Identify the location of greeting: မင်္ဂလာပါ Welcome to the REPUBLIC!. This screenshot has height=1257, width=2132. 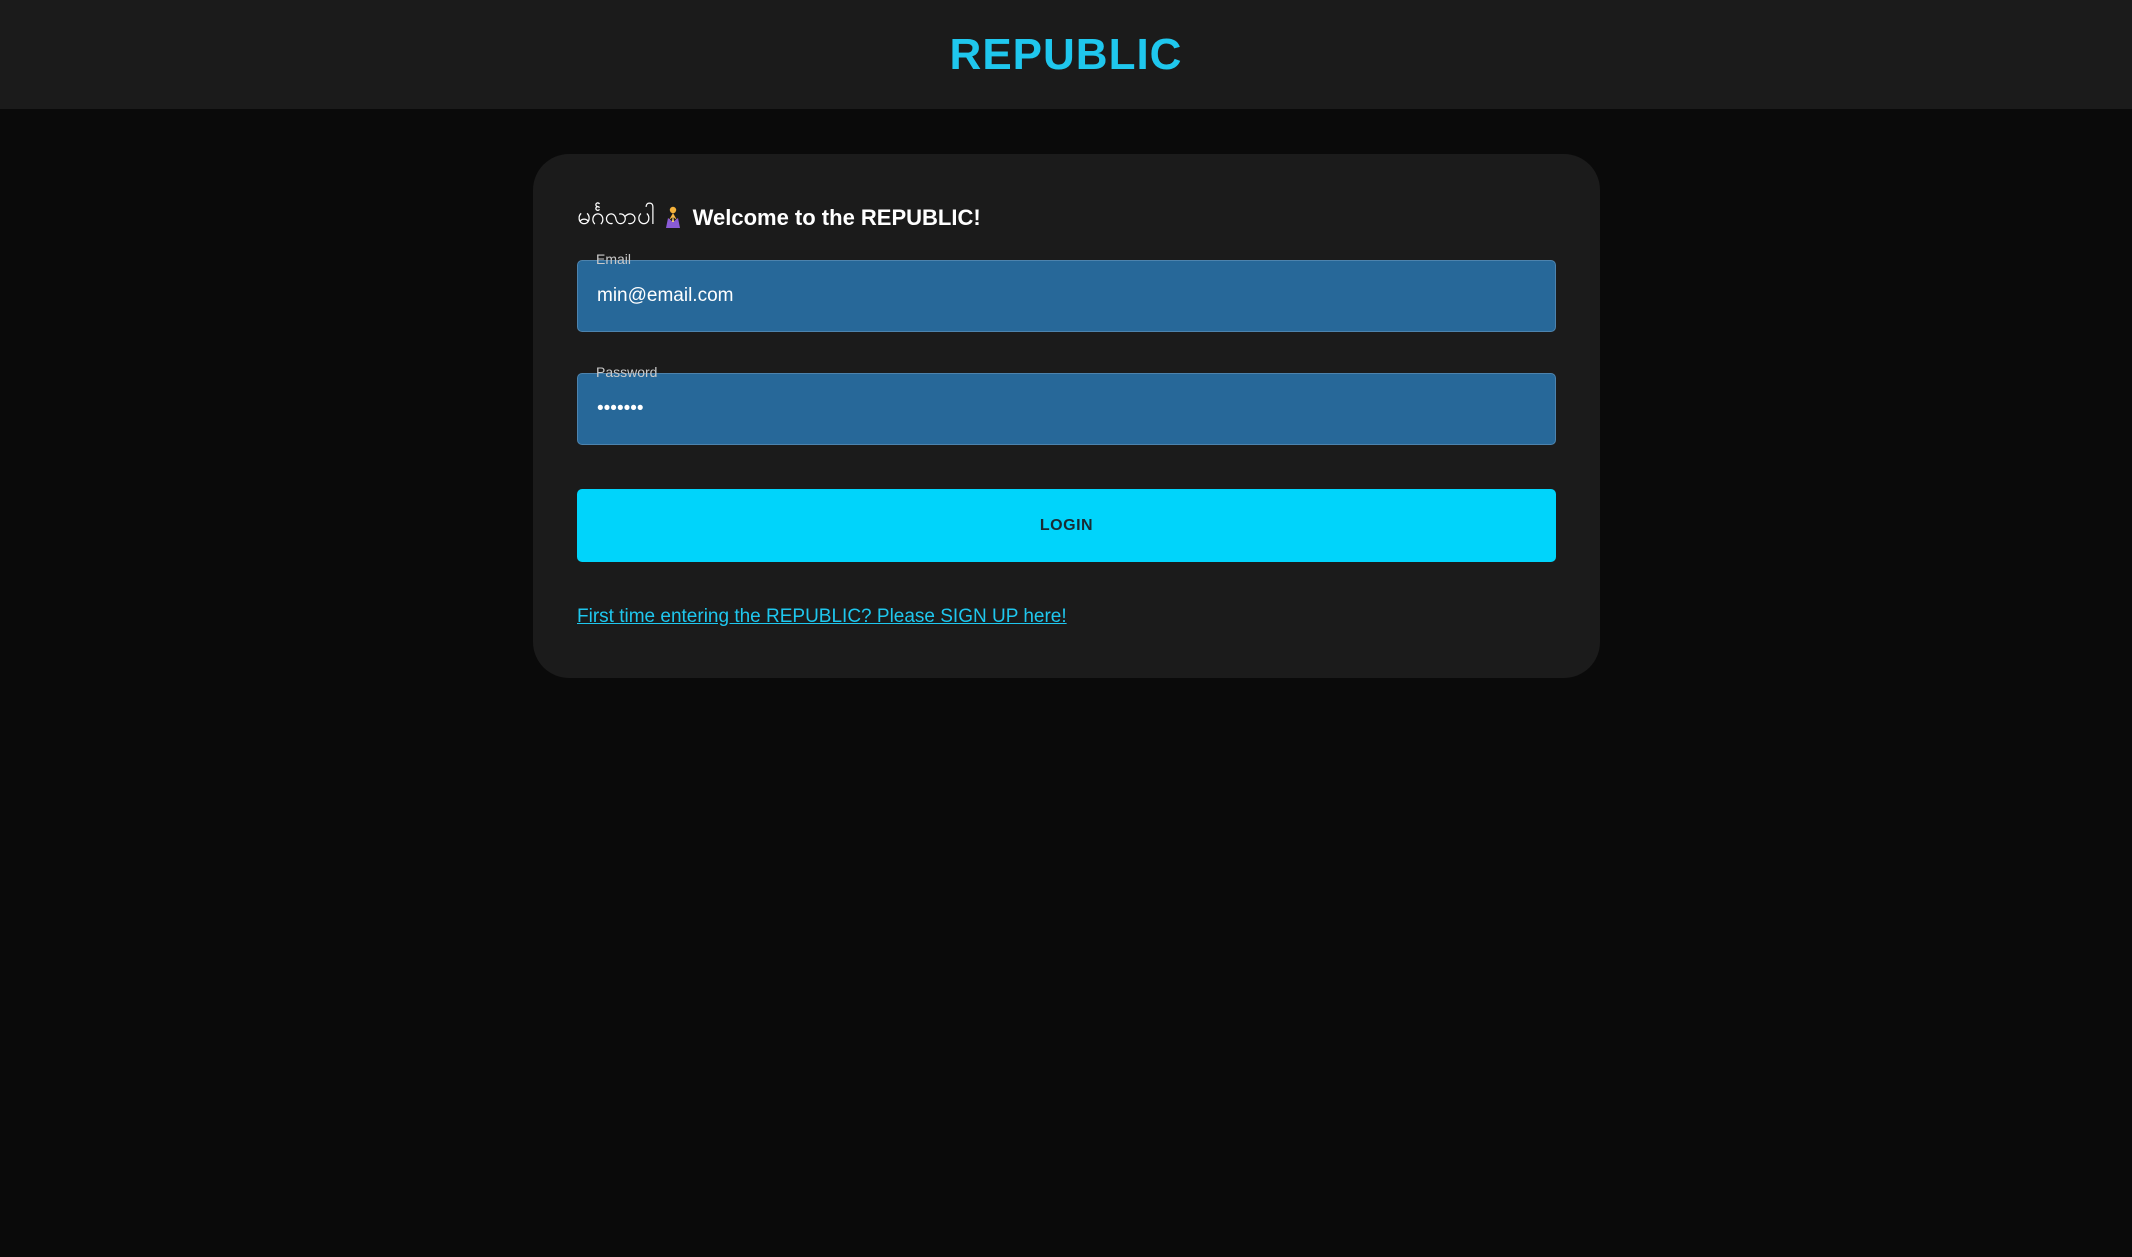
(779, 218).